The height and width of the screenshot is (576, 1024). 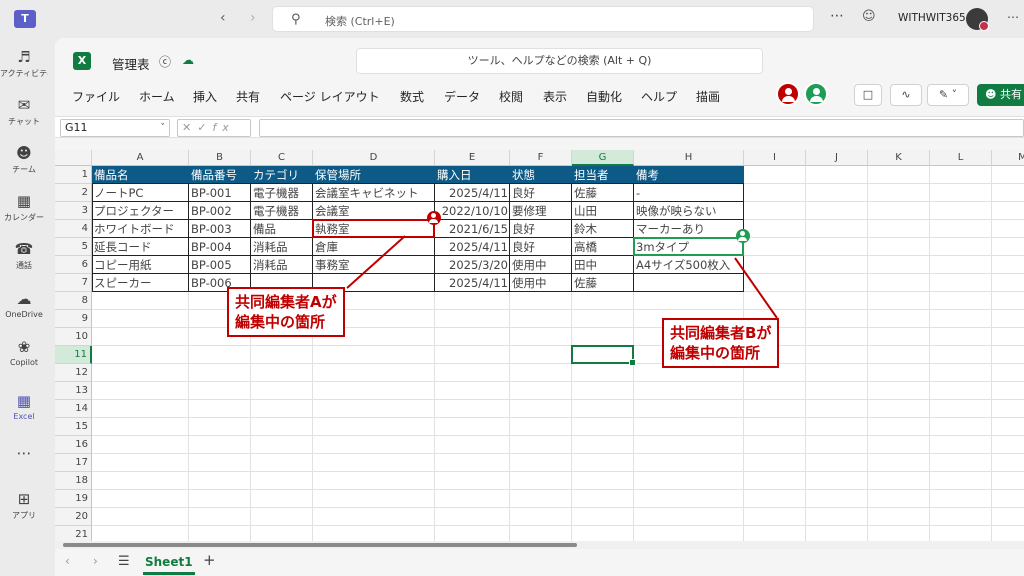 What do you see at coordinates (73, 301) in the screenshot?
I see `row-header: 8` at bounding box center [73, 301].